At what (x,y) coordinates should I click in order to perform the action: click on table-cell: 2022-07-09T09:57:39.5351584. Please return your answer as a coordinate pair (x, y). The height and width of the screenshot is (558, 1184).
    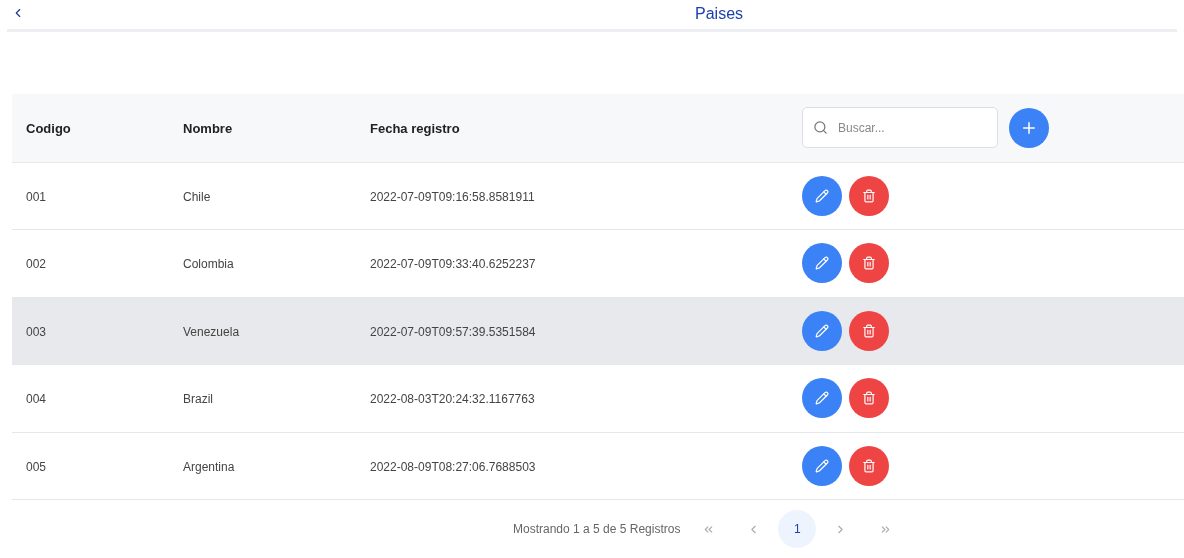
    Looking at the image, I should click on (453, 331).